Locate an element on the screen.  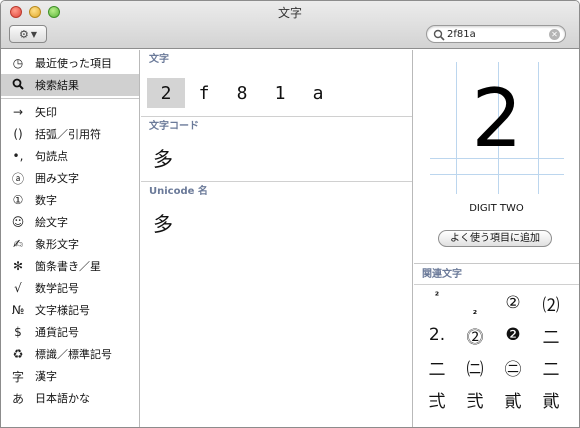
sidebar-item-label: 矢印 is located at coordinates (46, 112).